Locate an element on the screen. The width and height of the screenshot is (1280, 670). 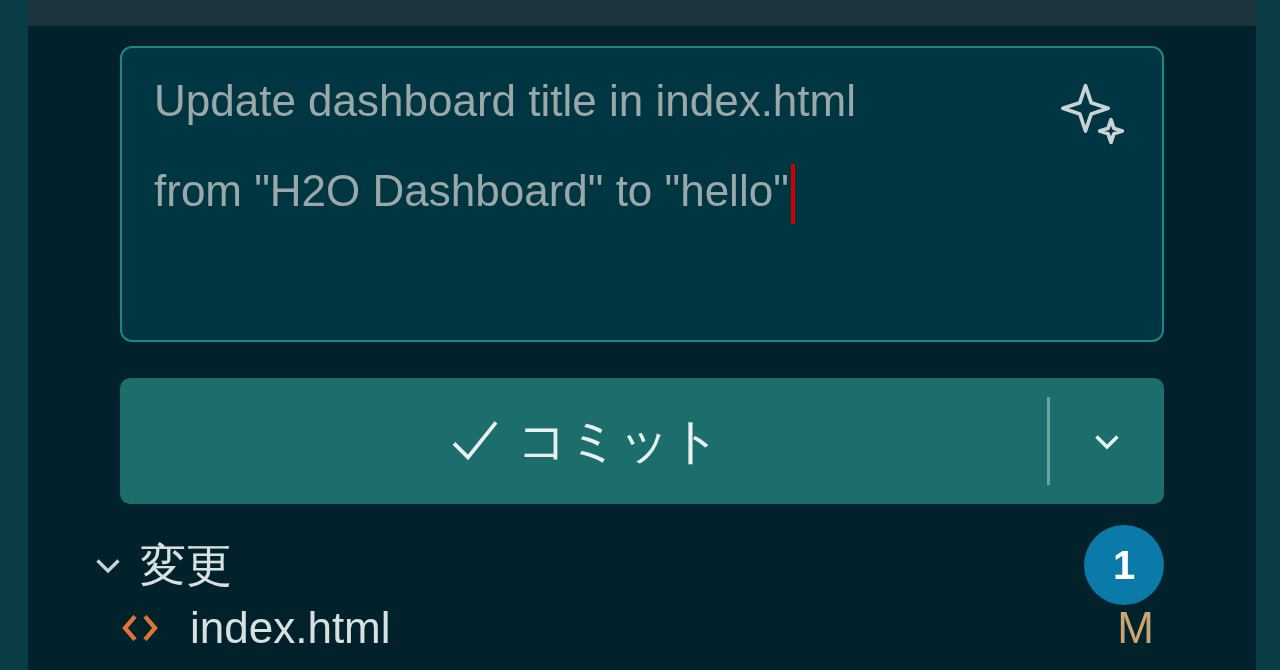
commit-button-label: コミット is located at coordinates (618, 441).